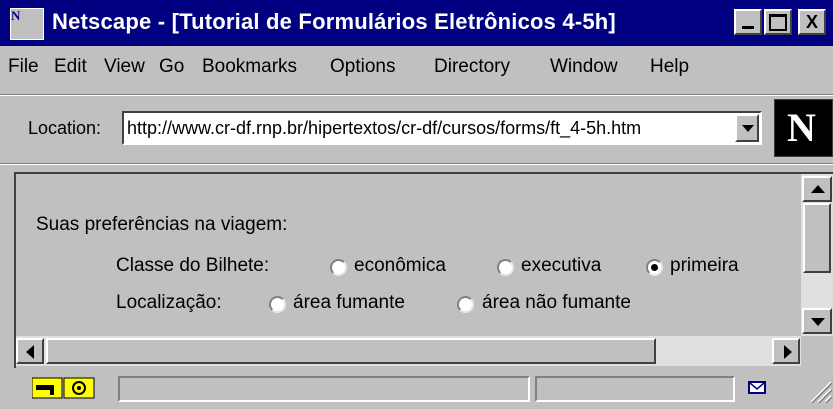 This screenshot has width=833, height=409. Describe the element at coordinates (16, 15) in the screenshot. I see `app-icon-letter: N` at that location.